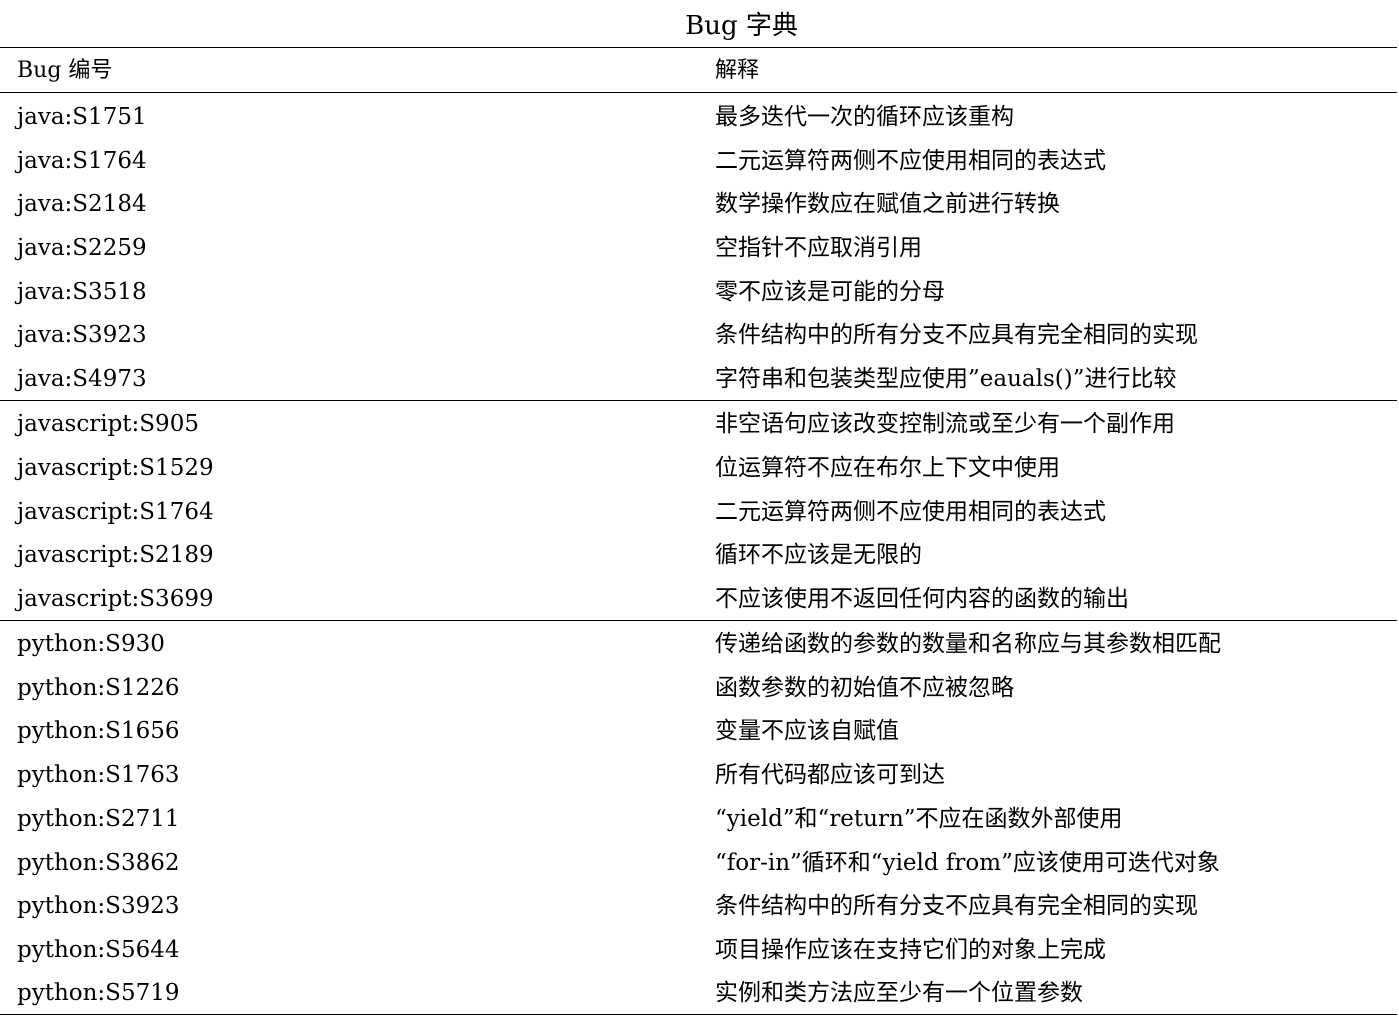  Describe the element at coordinates (82, 335) in the screenshot. I see `bug-id-cell: java:S3923` at that location.